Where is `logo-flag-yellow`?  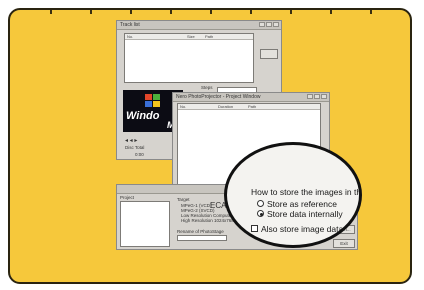
logo-flag-yellow is located at coordinates (156, 104).